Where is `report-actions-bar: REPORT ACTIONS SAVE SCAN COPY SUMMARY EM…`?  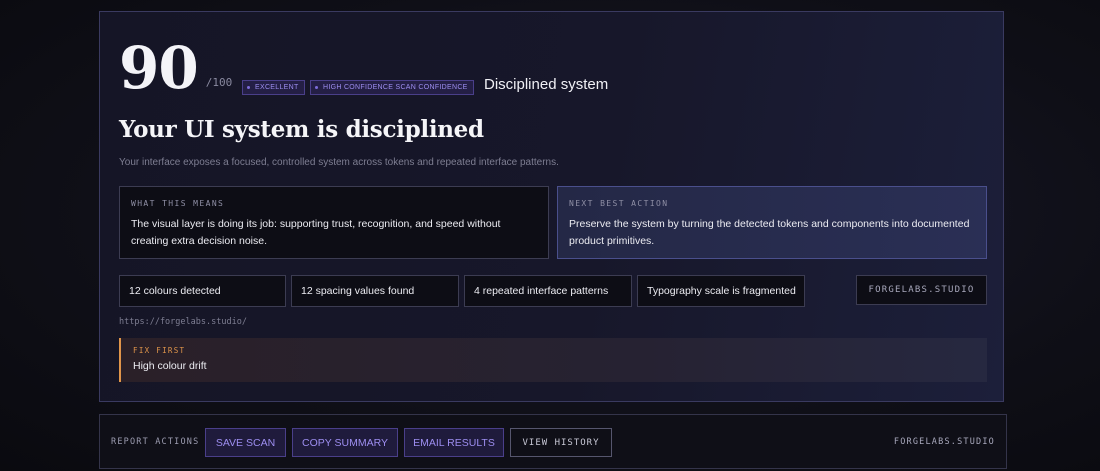
report-actions-bar: REPORT ACTIONS SAVE SCAN COPY SUMMARY EM… is located at coordinates (553, 441).